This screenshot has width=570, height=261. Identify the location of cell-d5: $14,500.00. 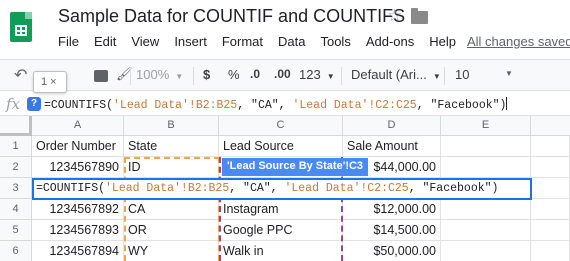
(392, 230).